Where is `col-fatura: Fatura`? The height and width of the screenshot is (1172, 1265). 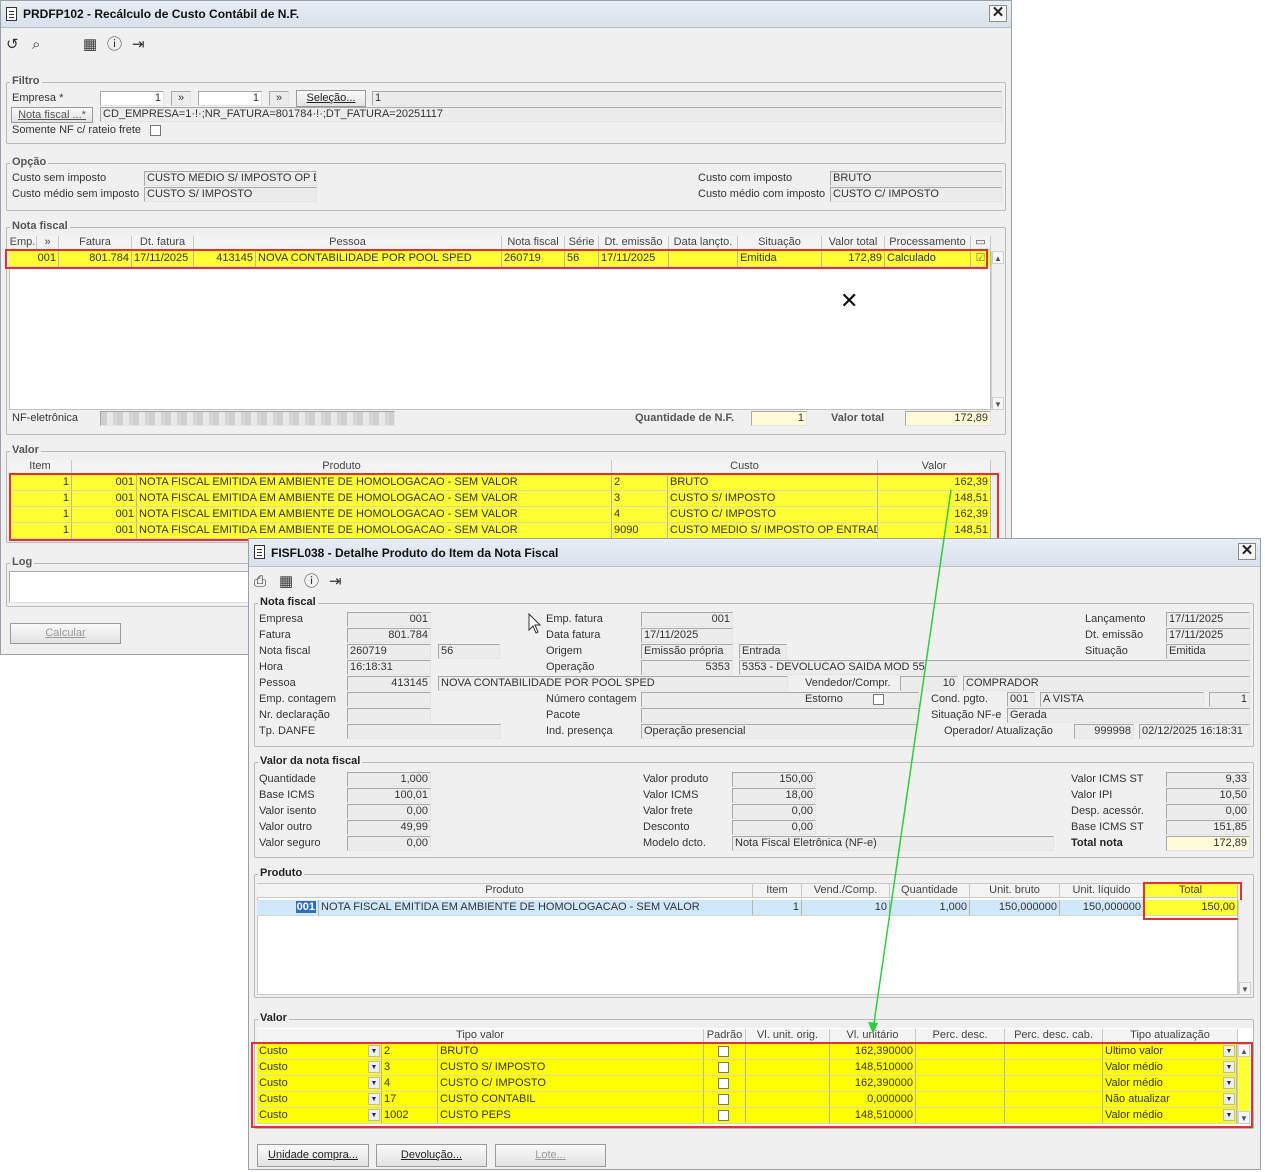 col-fatura: Fatura is located at coordinates (95, 242).